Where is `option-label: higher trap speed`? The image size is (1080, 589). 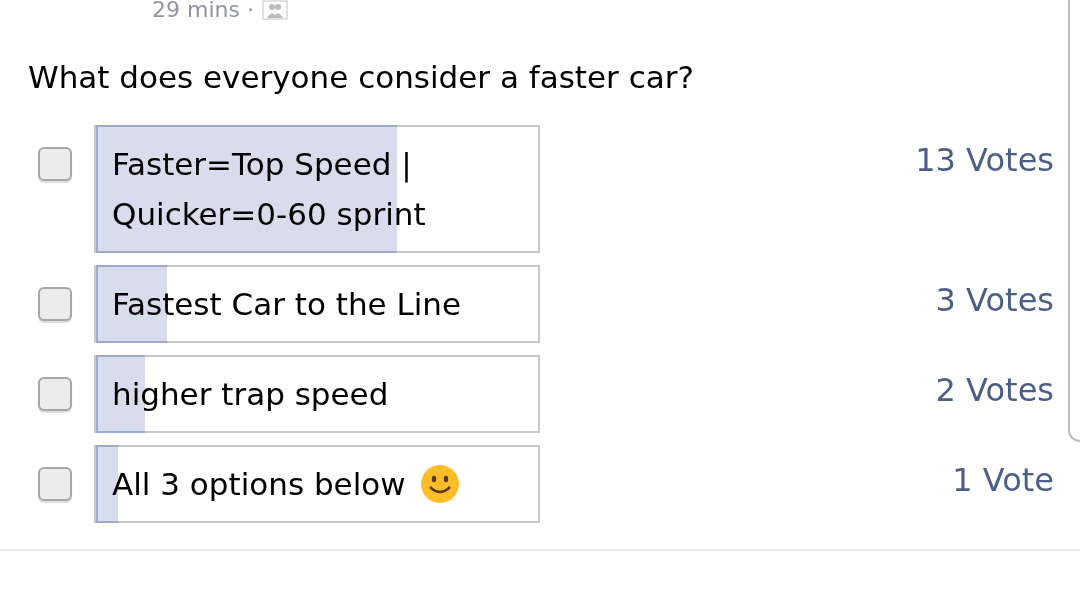 option-label: higher trap speed is located at coordinates (250, 394).